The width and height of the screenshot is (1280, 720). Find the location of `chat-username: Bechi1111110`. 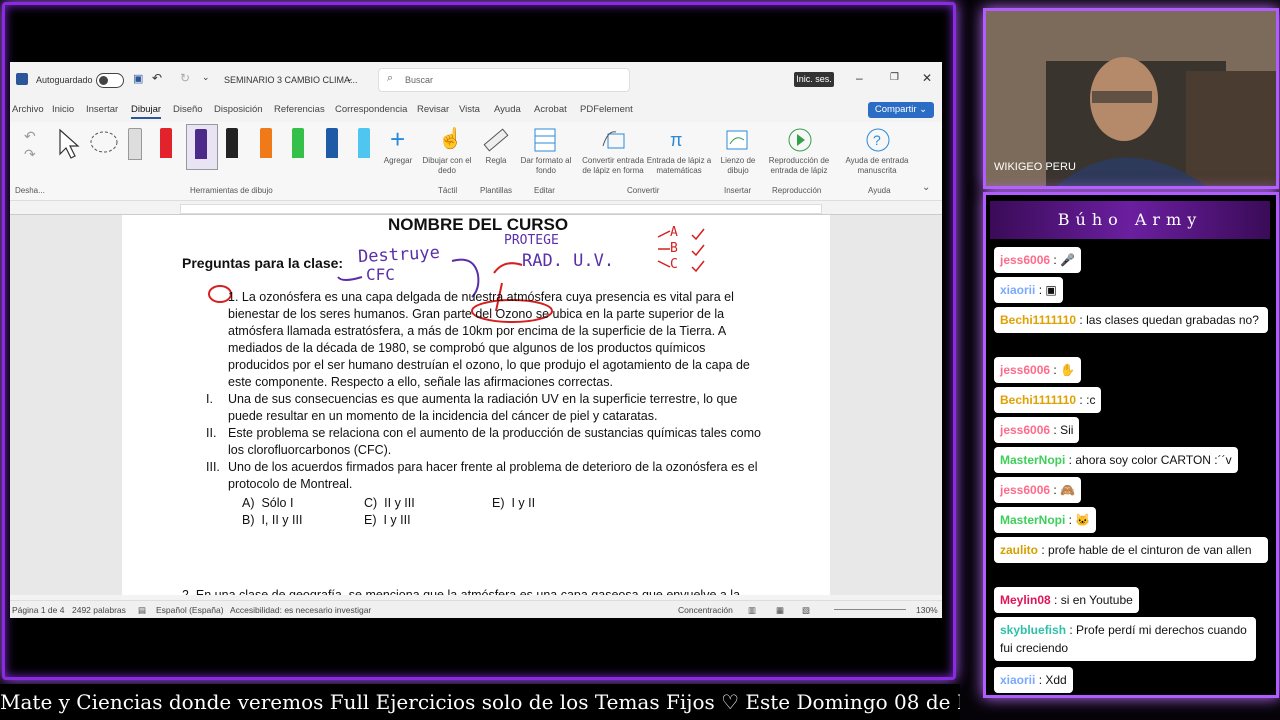

chat-username: Bechi1111110 is located at coordinates (1038, 400).